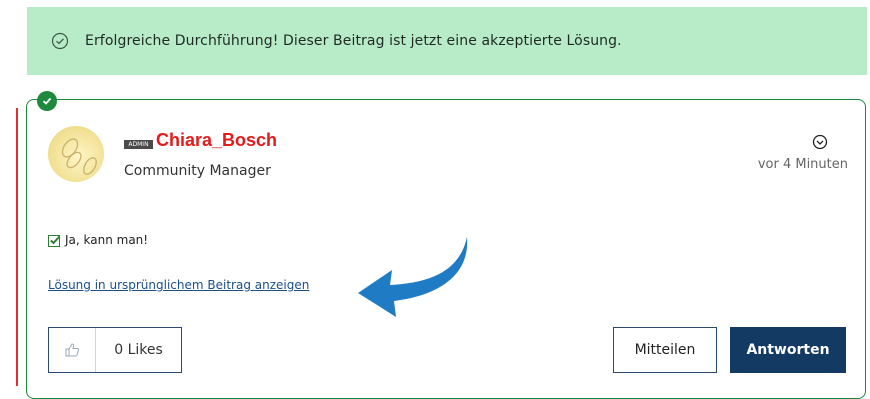  Describe the element at coordinates (76, 154) in the screenshot. I see `avatar` at that location.